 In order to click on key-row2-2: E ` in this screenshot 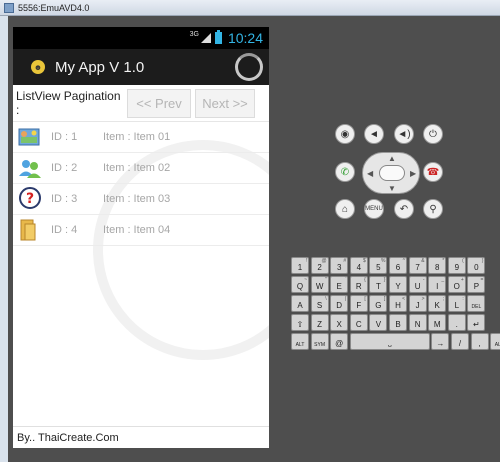, I will do `click(339, 284)`.